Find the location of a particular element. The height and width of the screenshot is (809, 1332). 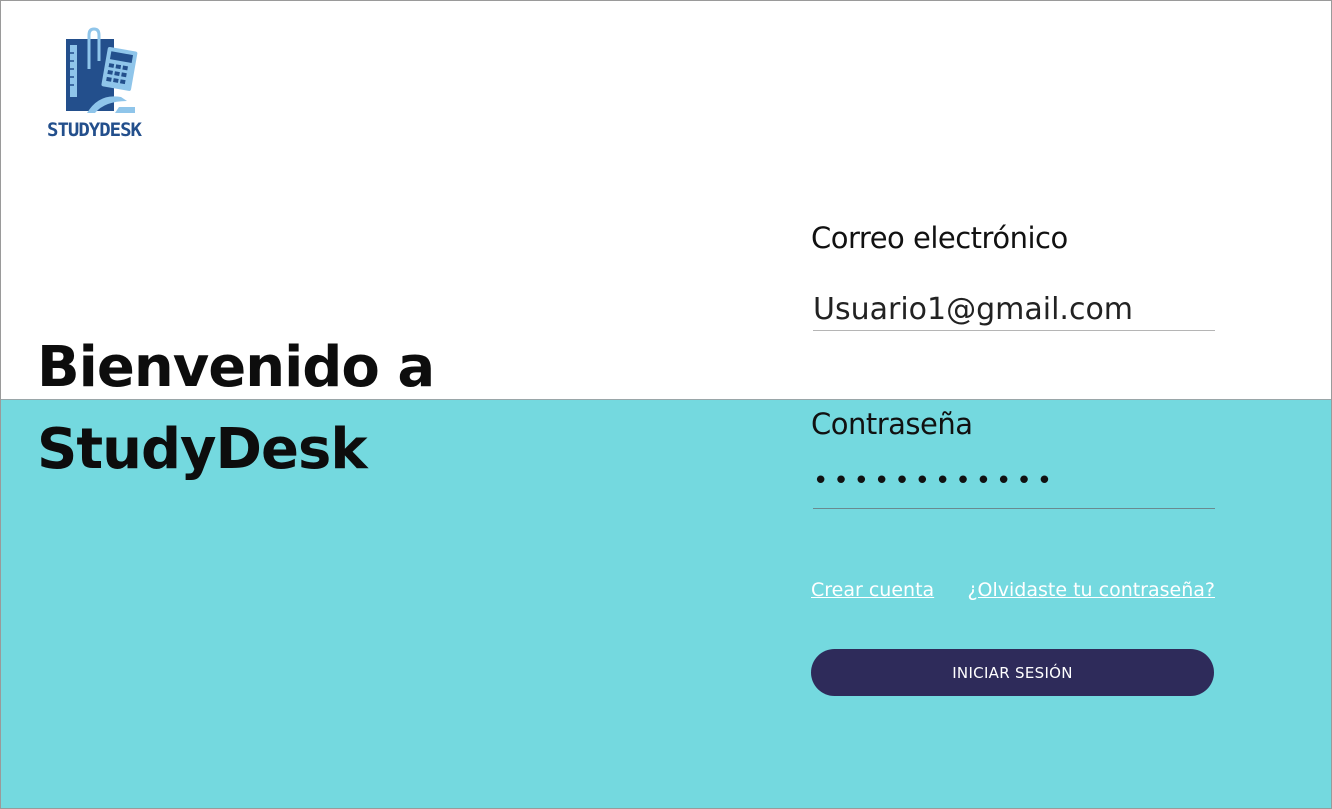

create-account-link: Crear cuenta is located at coordinates (872, 590).